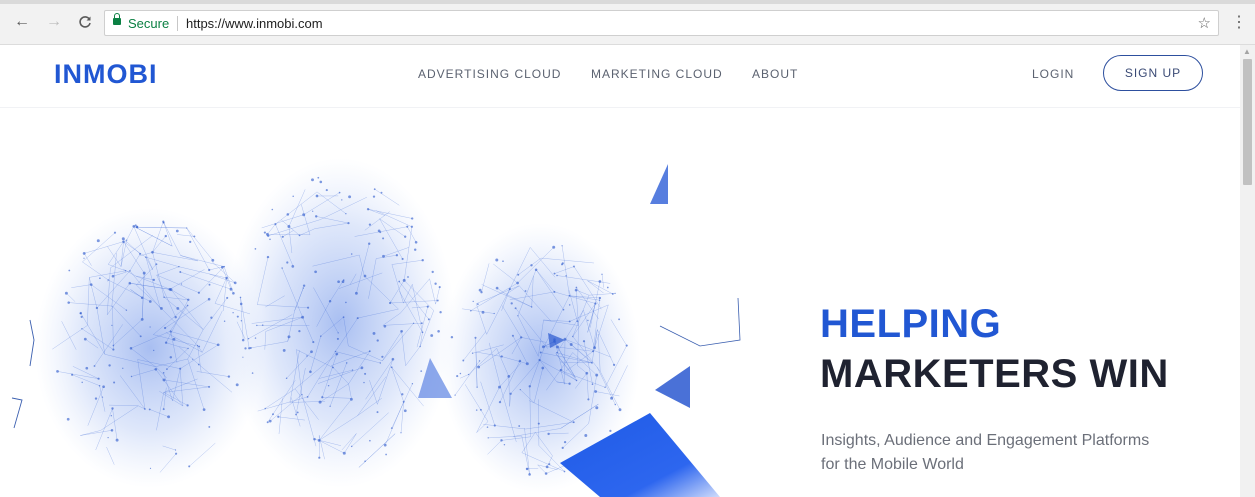 This screenshot has height=497, width=1255. What do you see at coordinates (254, 23) in the screenshot?
I see `url-text: https://www.inmobi.com` at bounding box center [254, 23].